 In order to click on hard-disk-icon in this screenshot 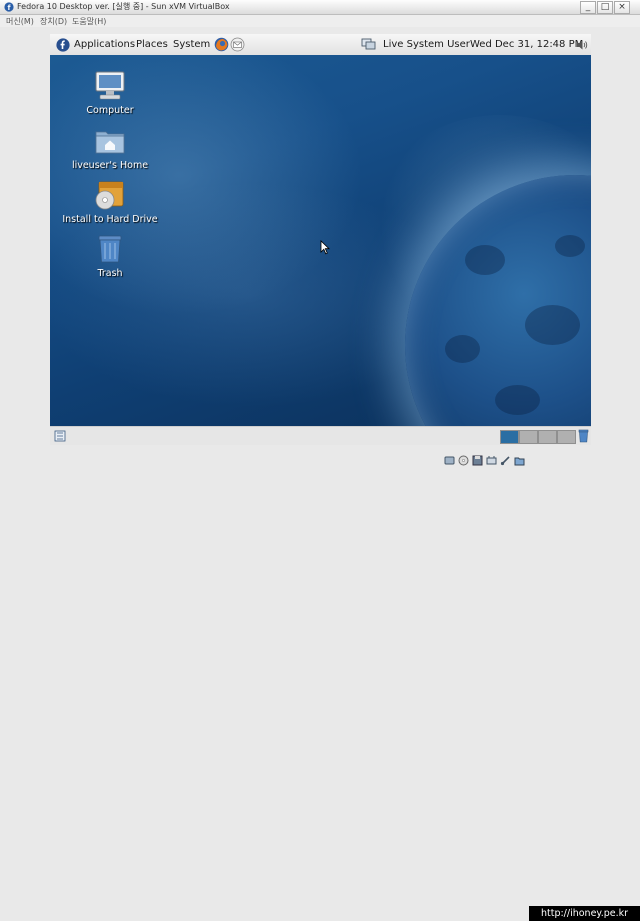, I will do `click(449, 460)`.